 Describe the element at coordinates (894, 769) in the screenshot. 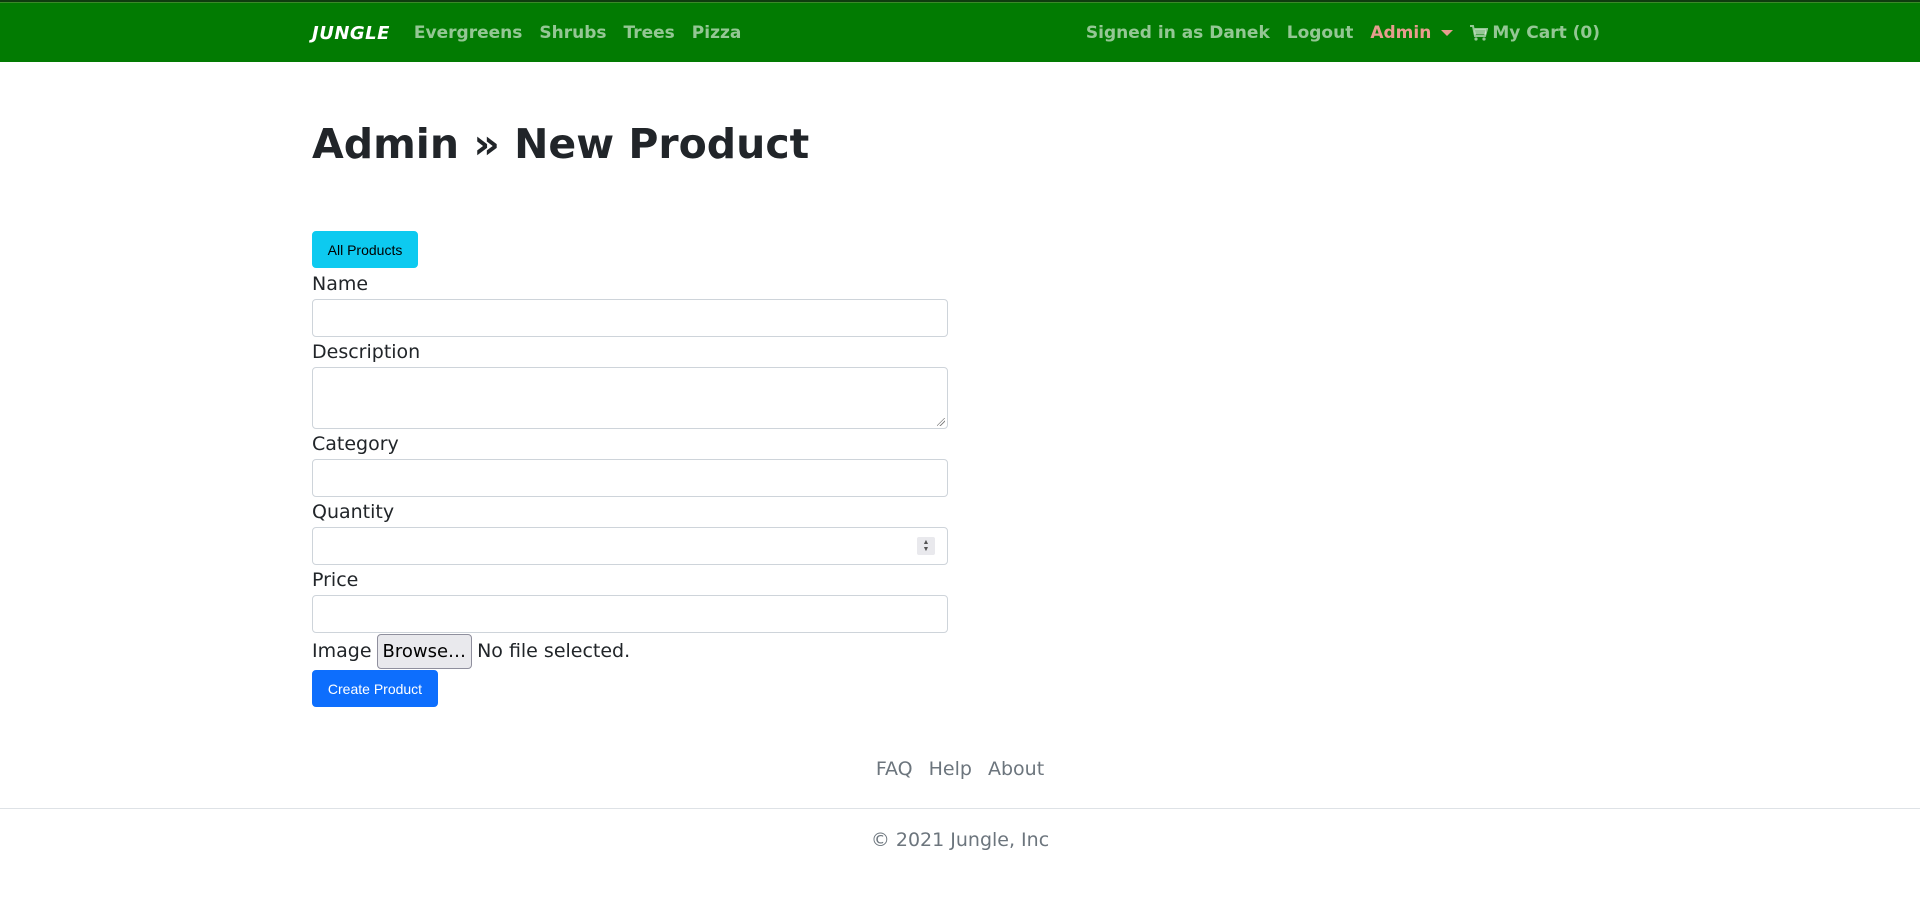

I see `footer-link-faq: FAQ` at that location.